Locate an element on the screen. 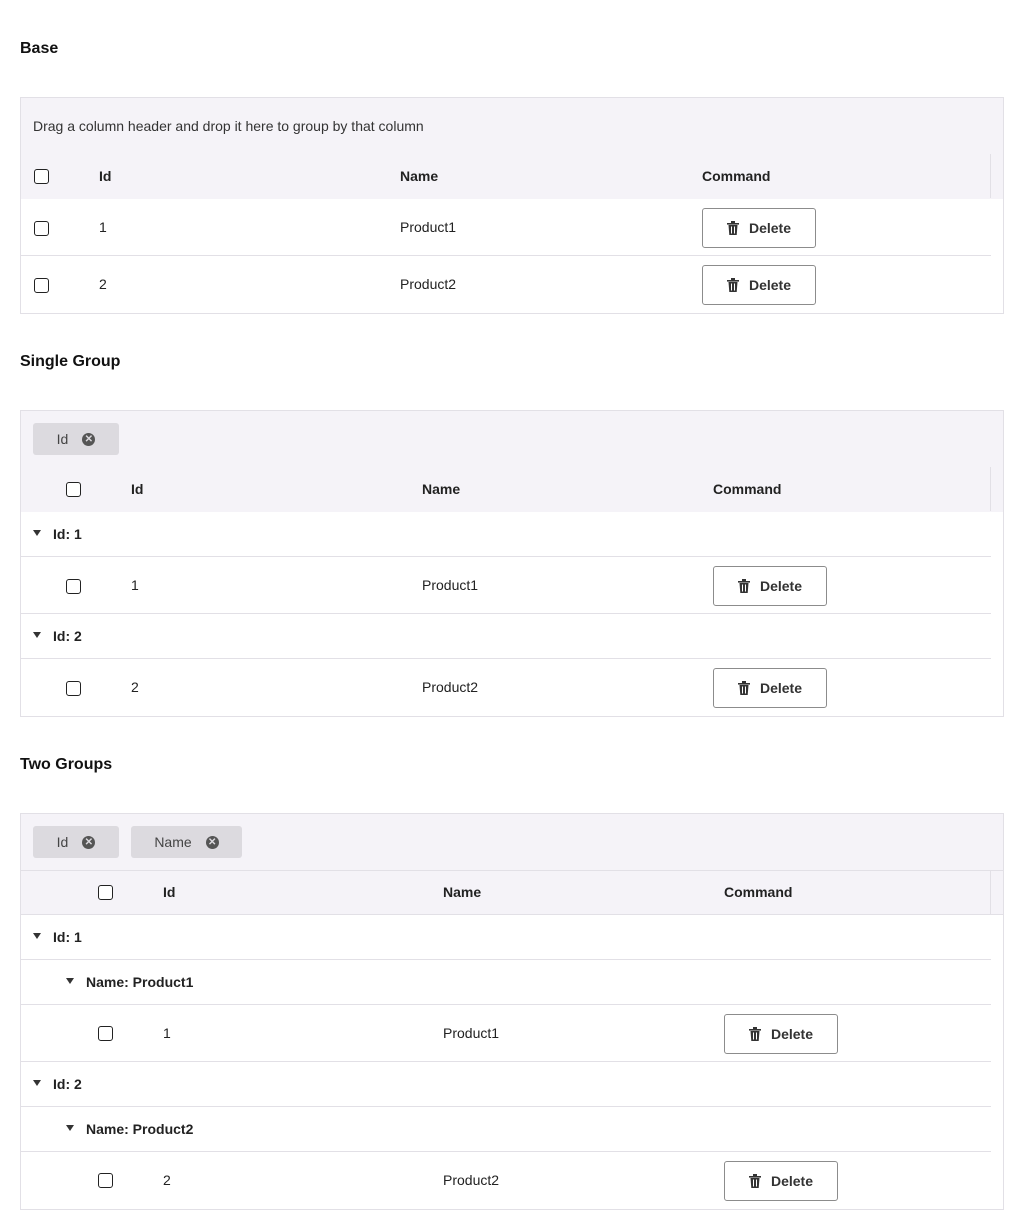 This screenshot has width=1024, height=1229. section-title-single-group: Single Group is located at coordinates (70, 361).